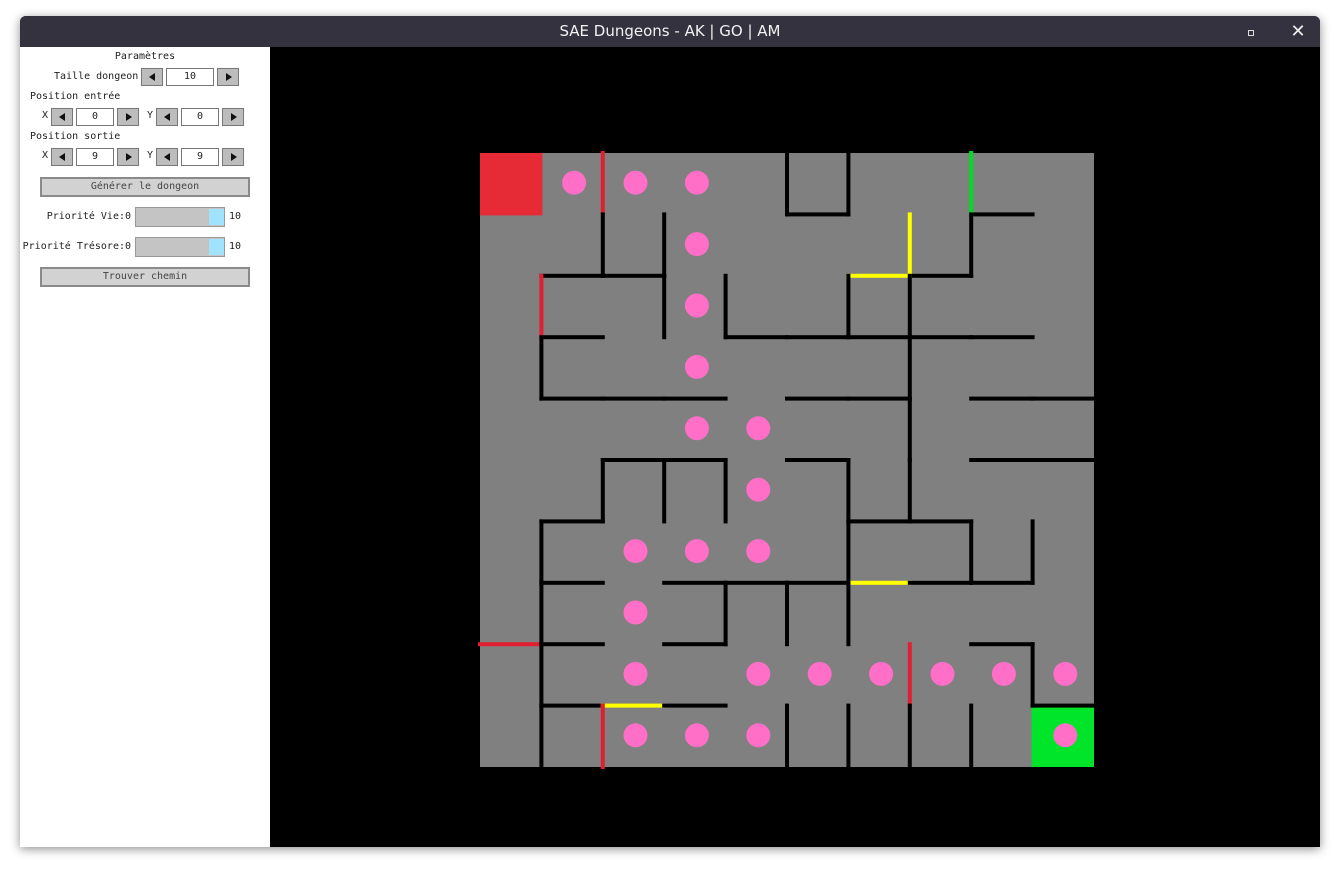  I want to click on entry-x-field: 0, so click(95, 117).